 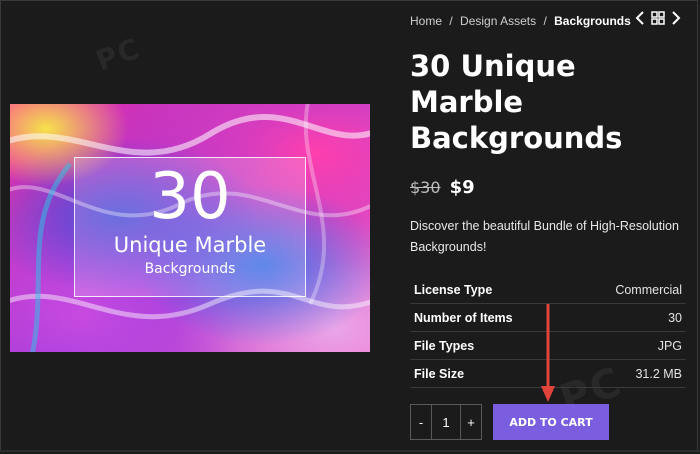 I want to click on quantity-input: 1, so click(x=446, y=422).